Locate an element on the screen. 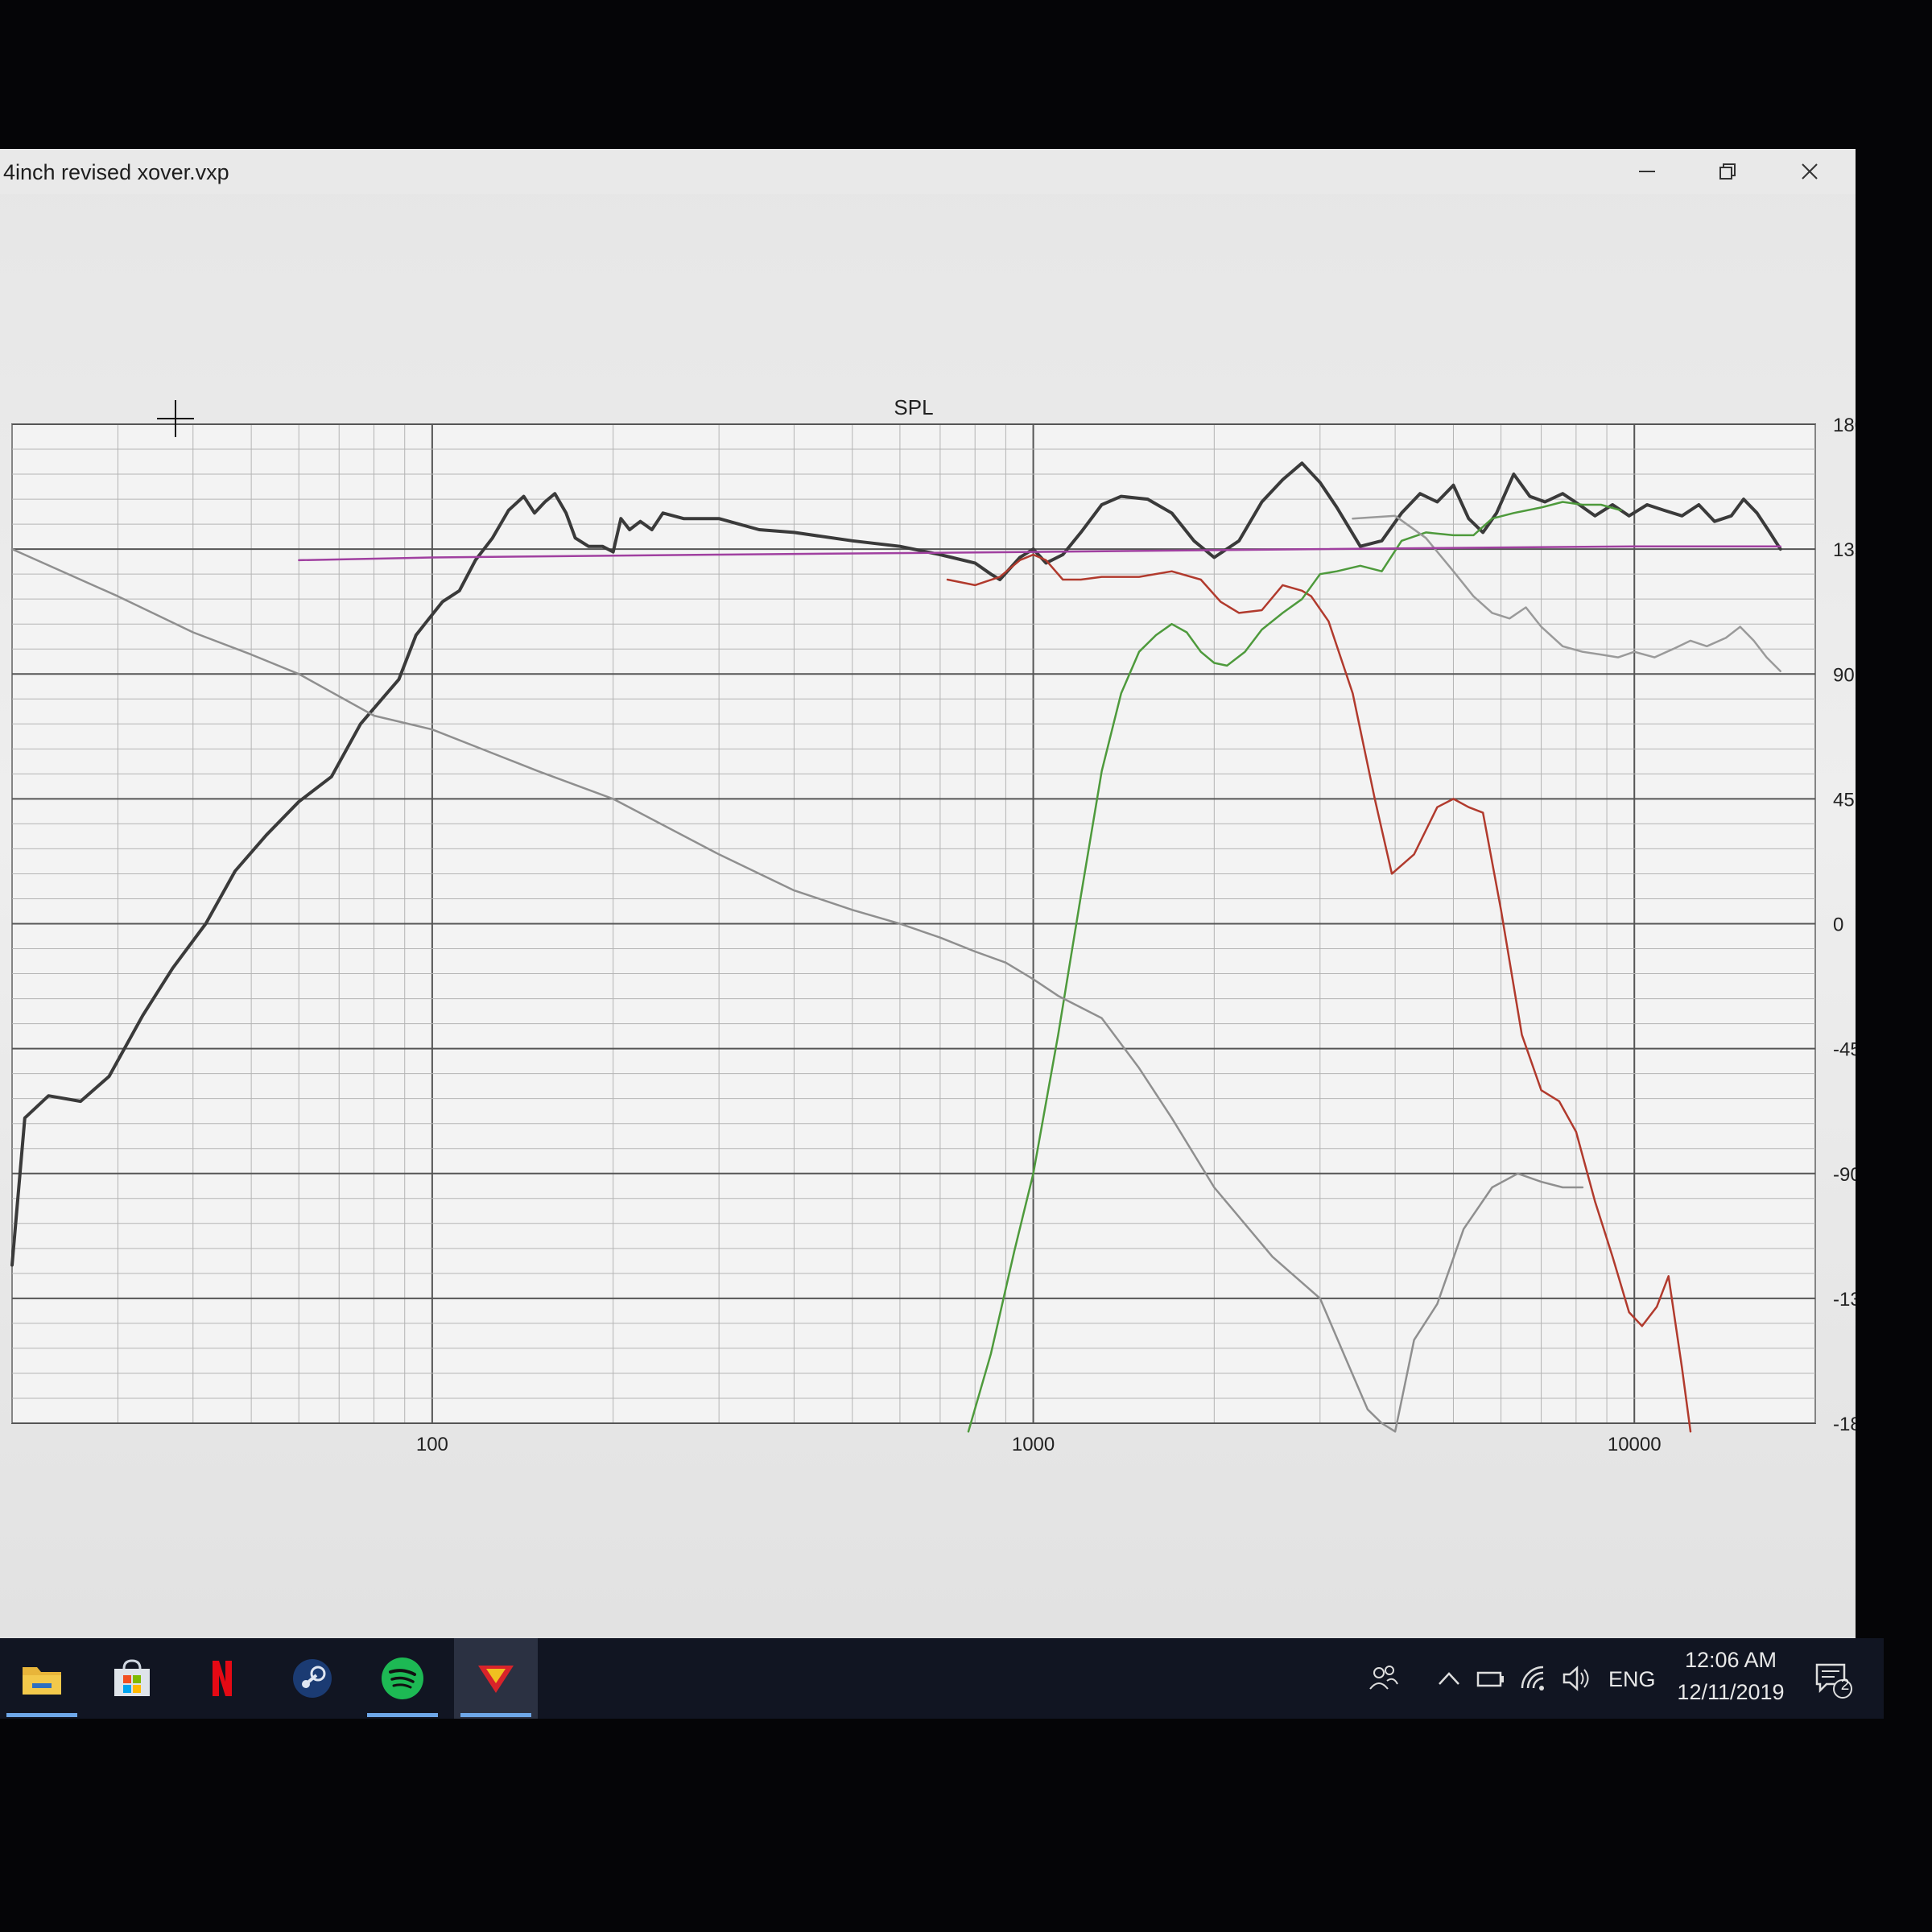  steam-icon is located at coordinates (312, 1678).